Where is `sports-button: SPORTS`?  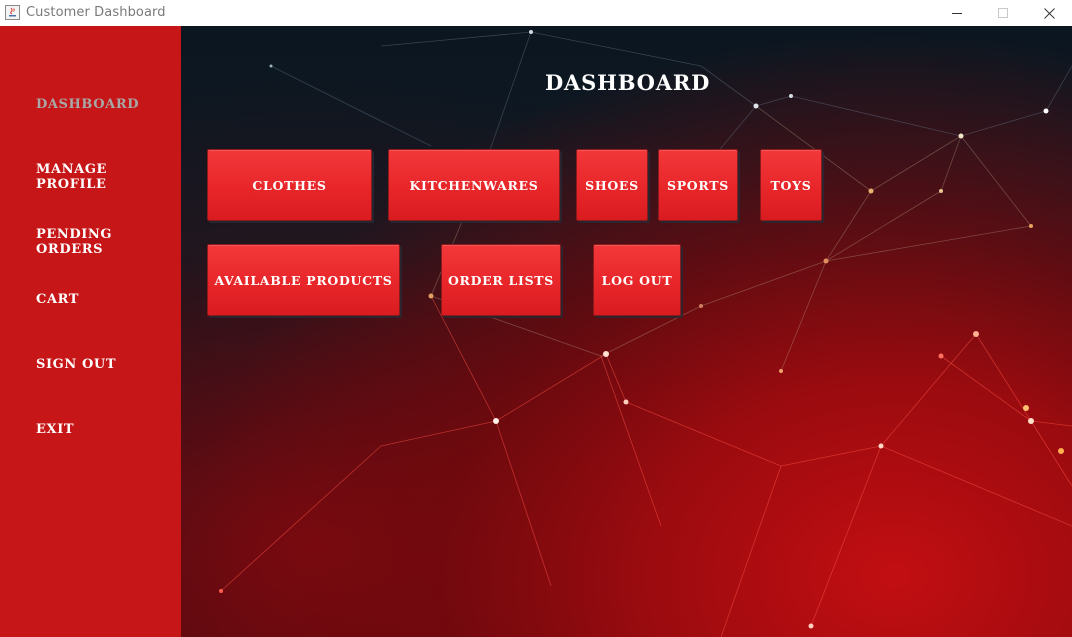
sports-button: SPORTS is located at coordinates (698, 185).